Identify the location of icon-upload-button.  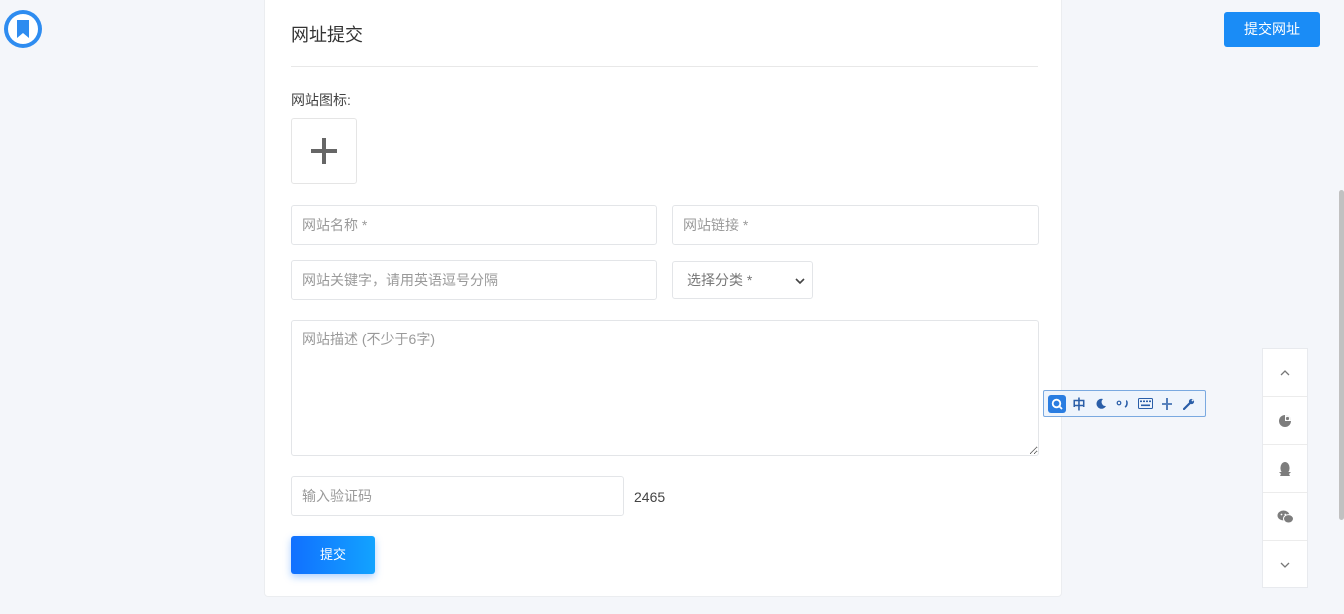
(324, 151).